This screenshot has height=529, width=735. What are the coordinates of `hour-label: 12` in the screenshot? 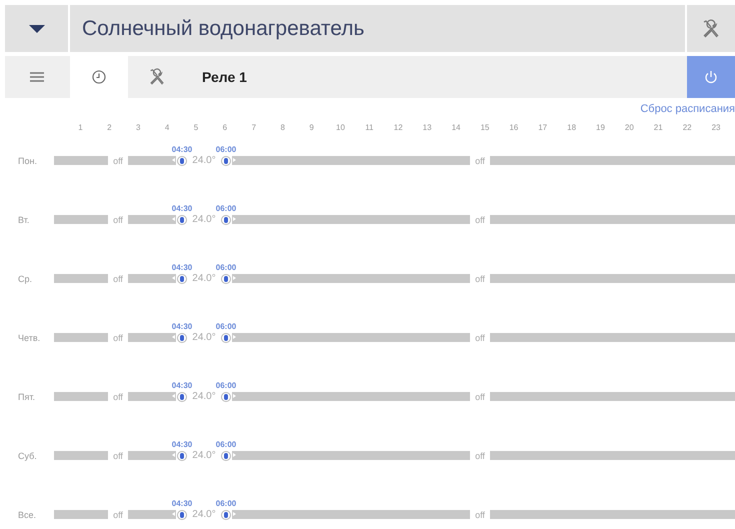 It's located at (398, 127).